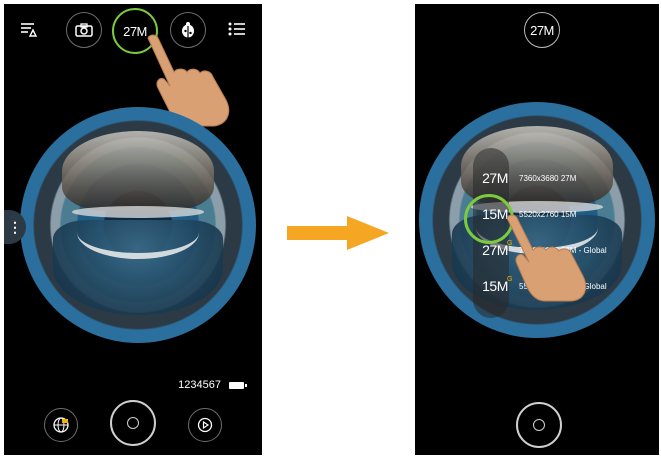 The image size is (661, 457). I want to click on more-vertical-icon: ⋮, so click(15, 226).